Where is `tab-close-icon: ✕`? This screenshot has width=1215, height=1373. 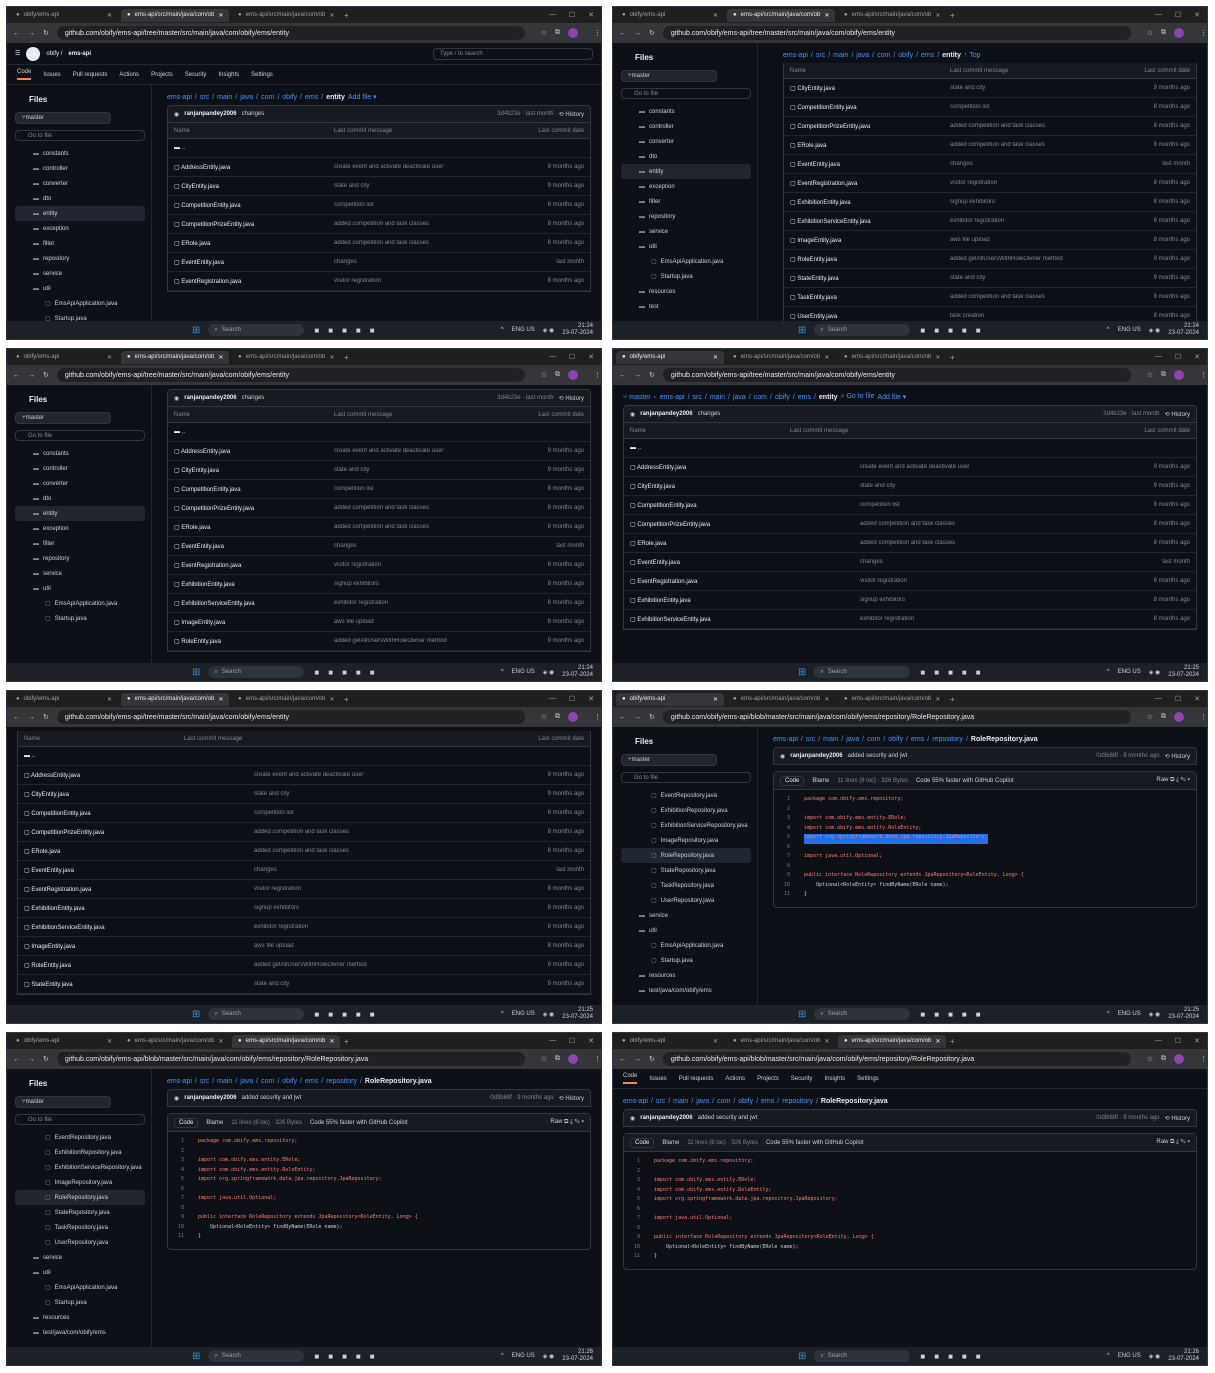 tab-close-icon: ✕ is located at coordinates (220, 1041).